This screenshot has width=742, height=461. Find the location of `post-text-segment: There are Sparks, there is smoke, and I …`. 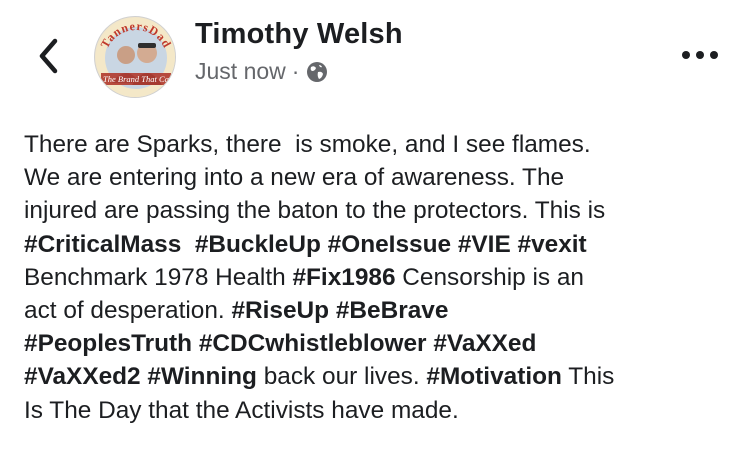

post-text-segment: There are Sparks, there is smoke, and I … is located at coordinates (307, 144).